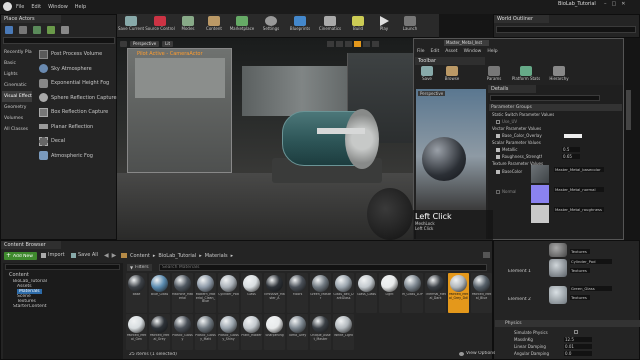 The image size is (640, 360). I want to click on actor-item: Sphere Reflection Capture, so click(78, 98).